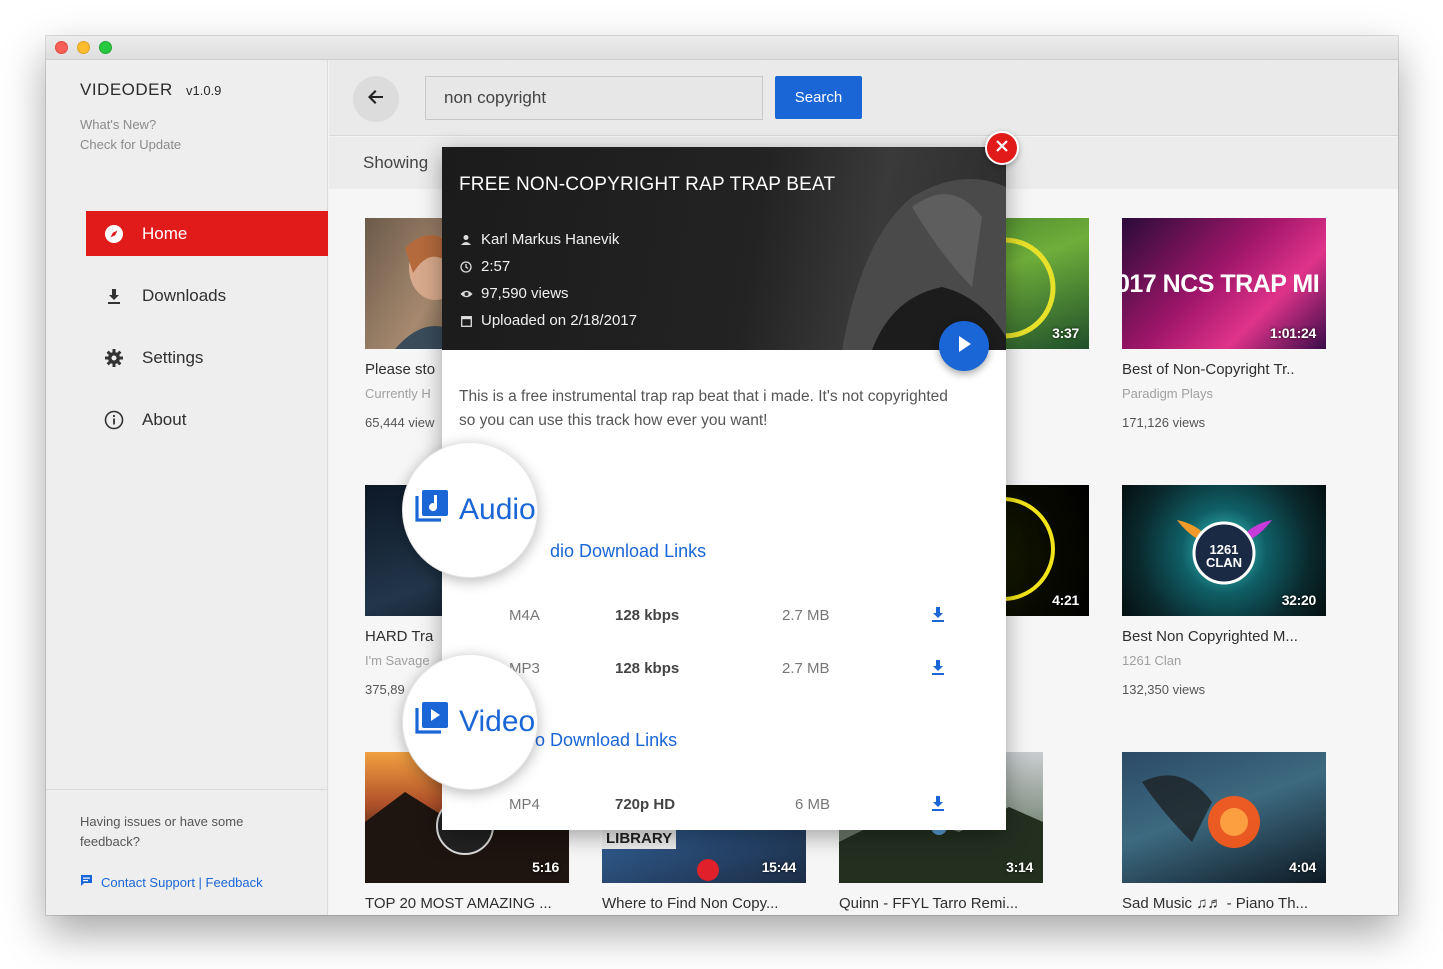 Image resolution: width=1443 pixels, height=969 pixels. Describe the element at coordinates (724, 811) in the screenshot. I see `download-row: MP4 720p HD 6 MB` at that location.